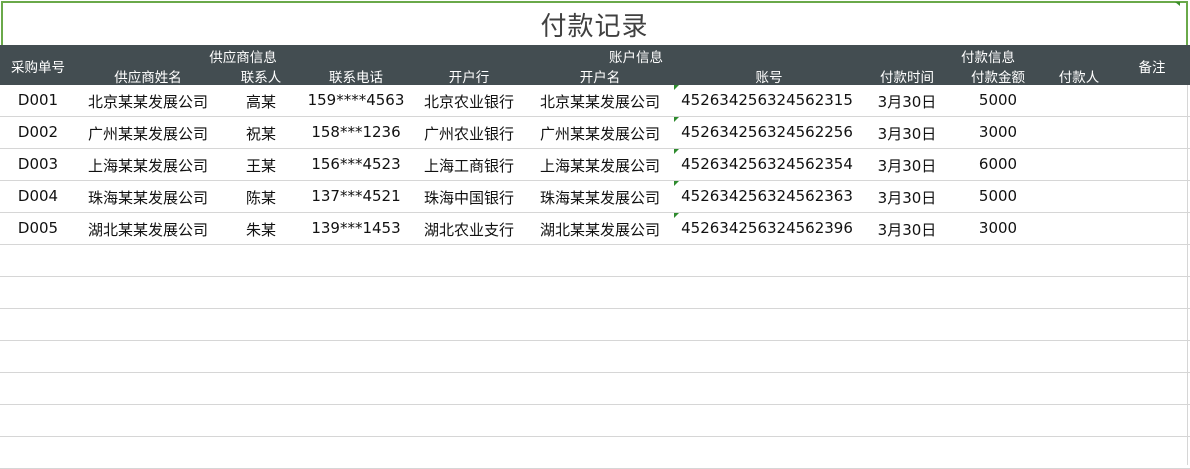 The width and height of the screenshot is (1190, 469). Describe the element at coordinates (1079, 76) in the screenshot. I see `header-payer: 付款人` at that location.